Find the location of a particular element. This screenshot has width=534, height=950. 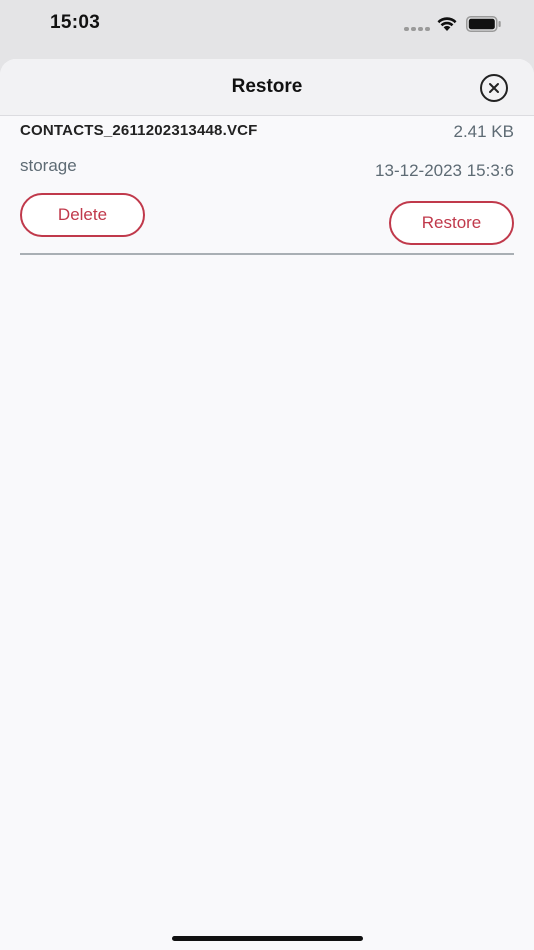

row-divider is located at coordinates (267, 254).